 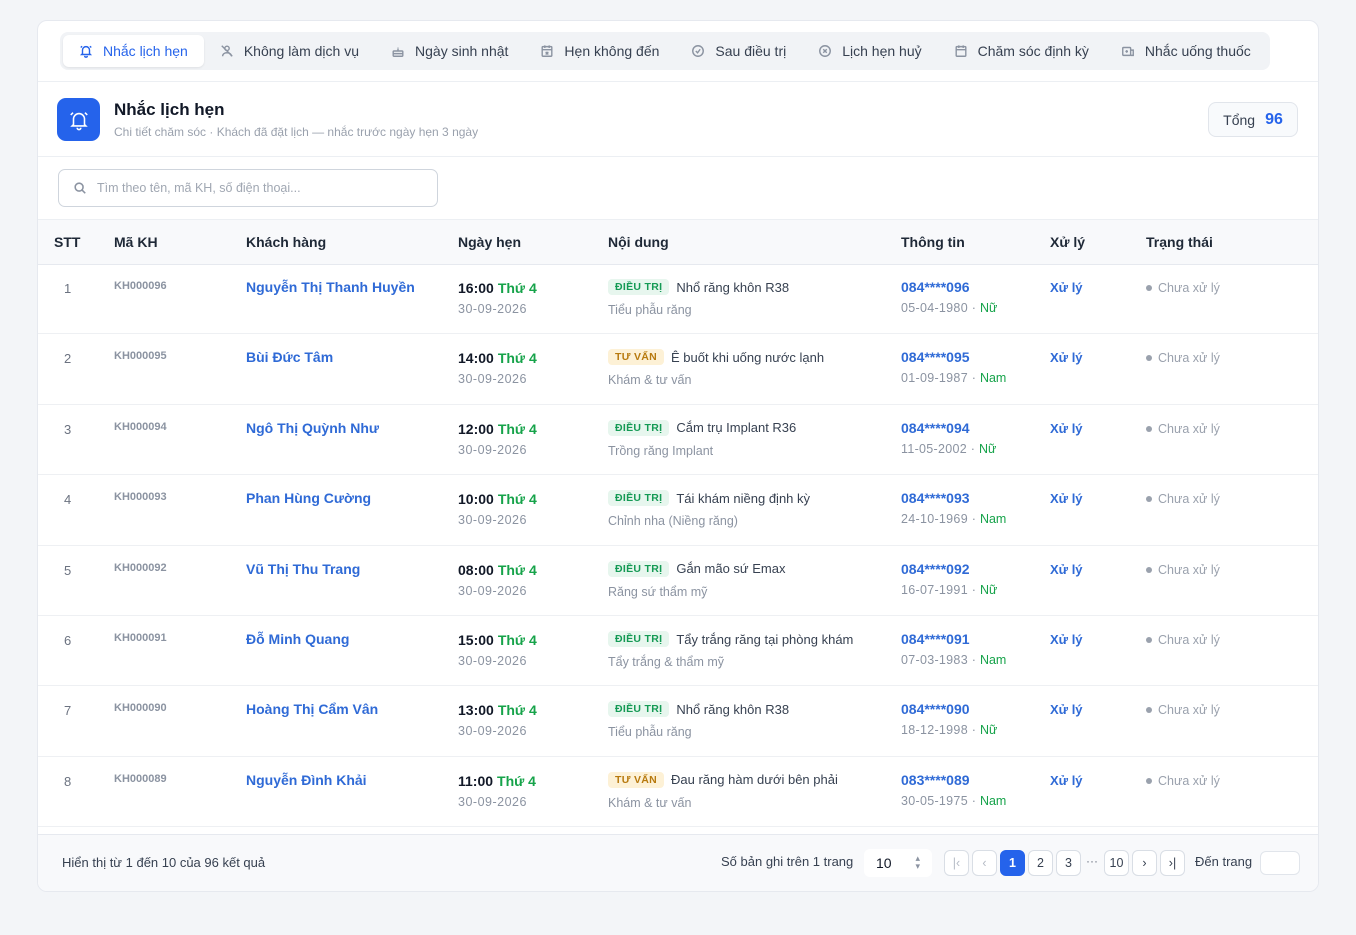 I want to click on phone-link: 084****092, so click(x=935, y=569).